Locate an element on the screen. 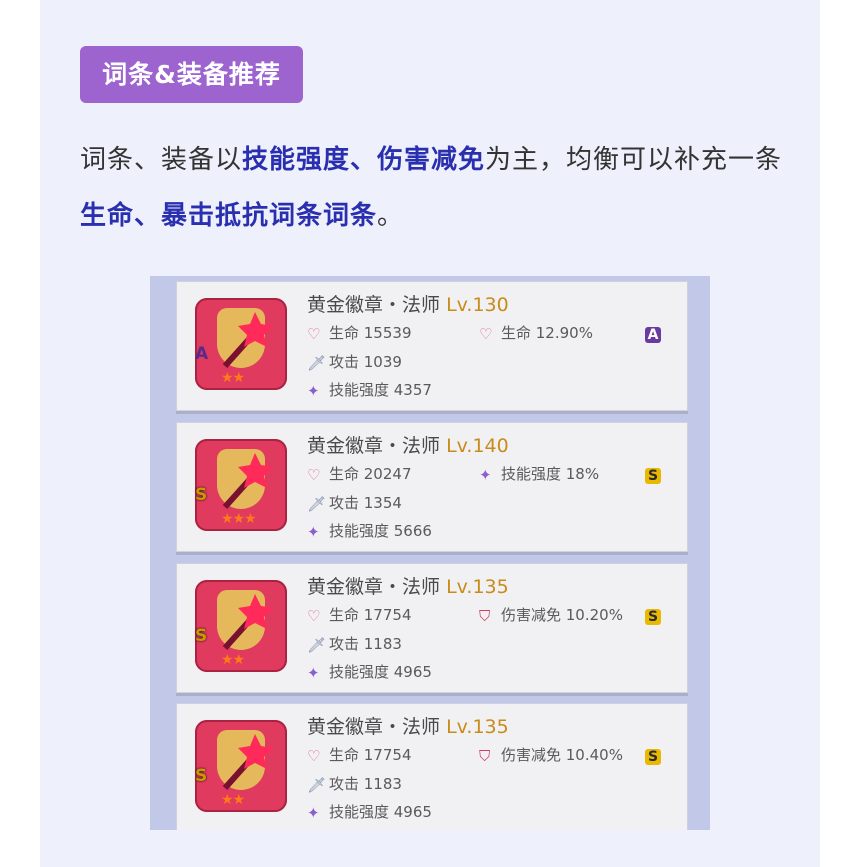  substat-grade: A is located at coordinates (653, 335).